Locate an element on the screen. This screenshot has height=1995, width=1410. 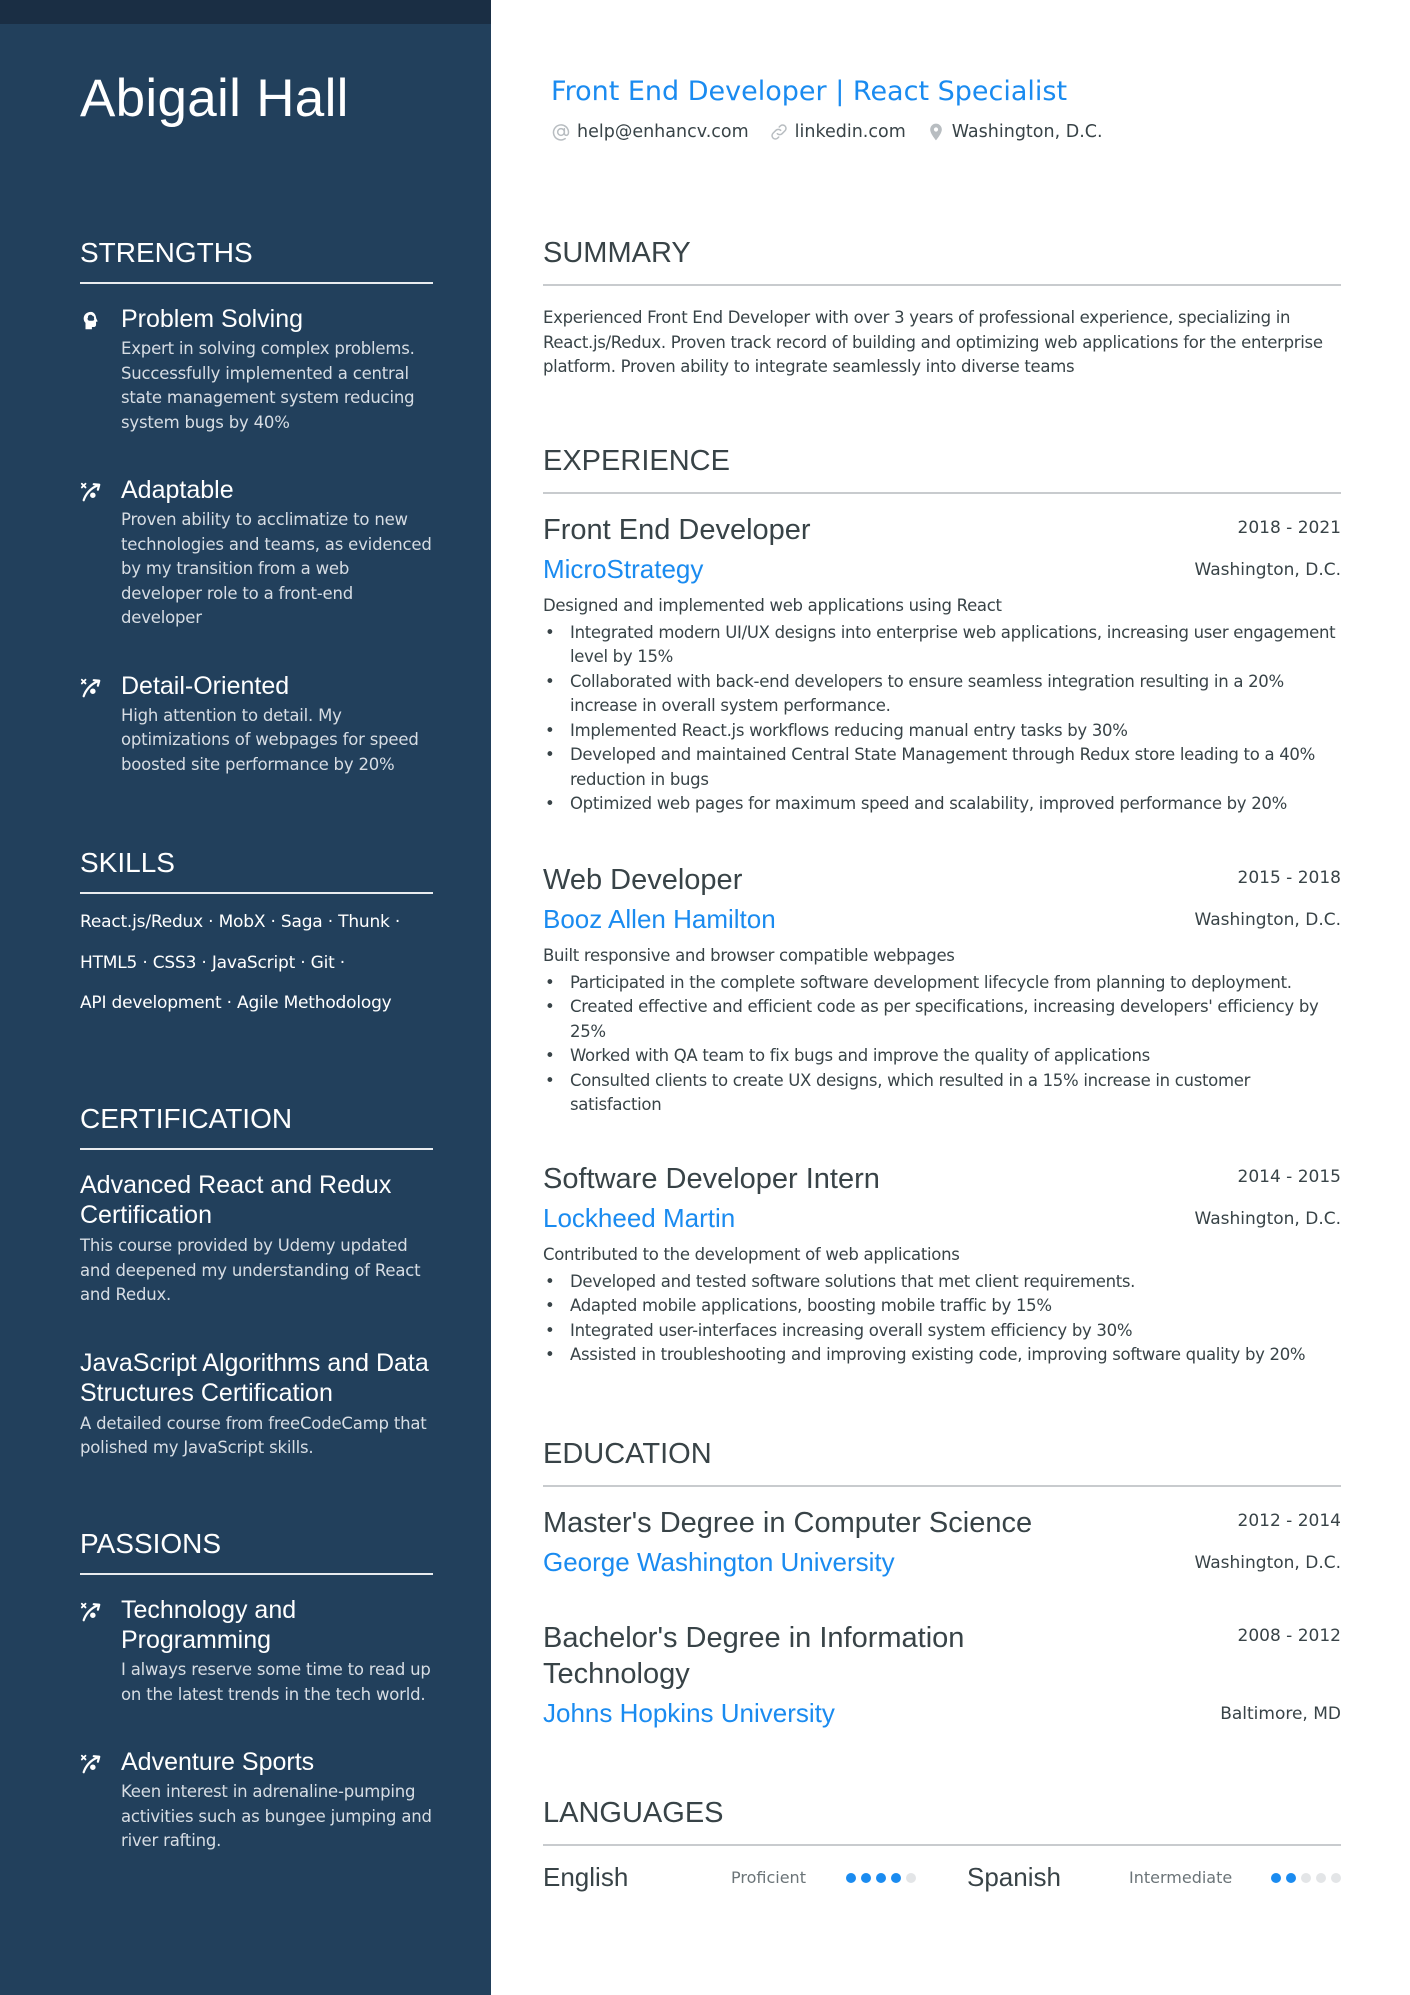
candidate-name: Abigail Hall is located at coordinates (214, 98).